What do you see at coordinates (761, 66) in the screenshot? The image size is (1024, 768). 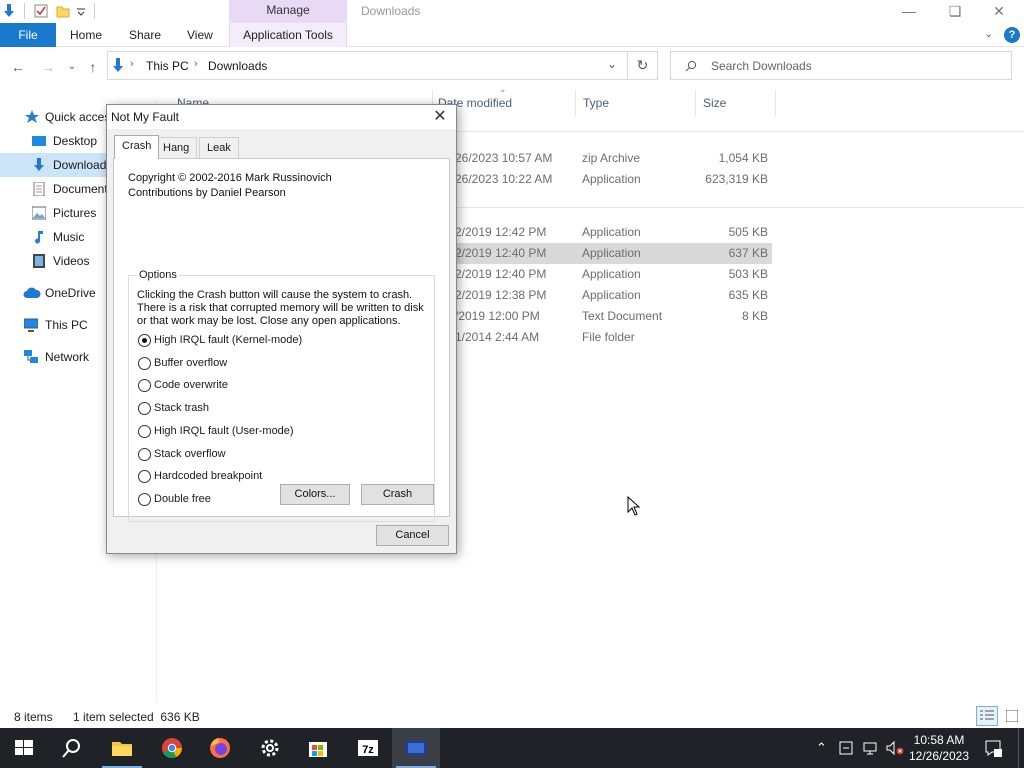 I see `search-input: Search Downloads` at bounding box center [761, 66].